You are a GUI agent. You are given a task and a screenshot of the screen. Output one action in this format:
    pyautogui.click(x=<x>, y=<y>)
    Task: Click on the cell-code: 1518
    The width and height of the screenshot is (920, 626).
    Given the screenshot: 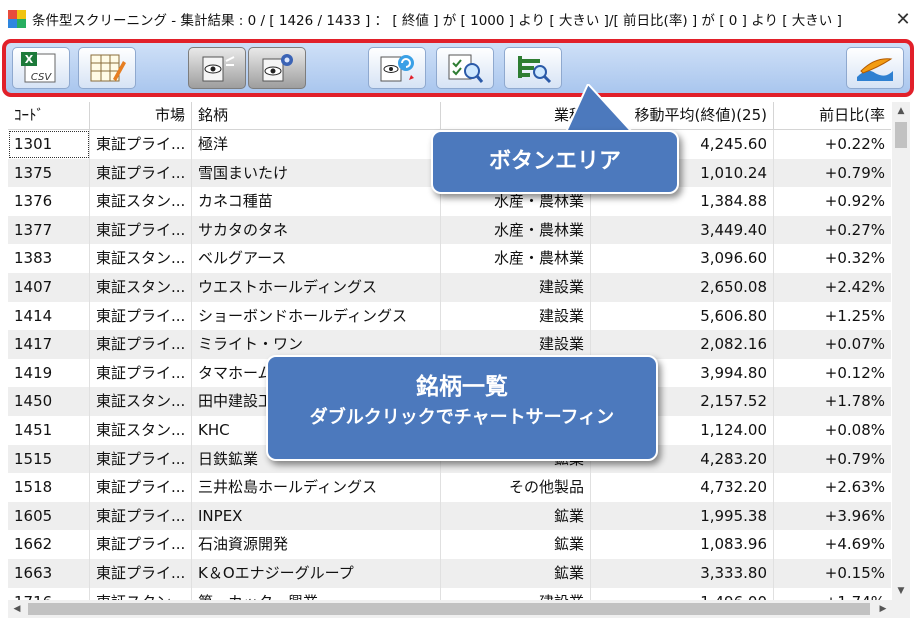 What is the action you would take?
    pyautogui.click(x=49, y=487)
    